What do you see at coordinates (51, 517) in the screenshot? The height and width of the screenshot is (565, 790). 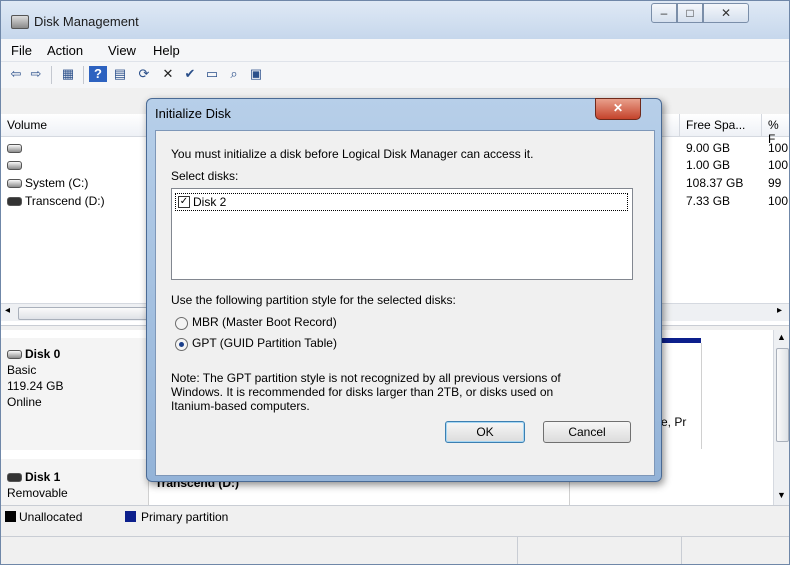 I see `legend-unallocated: Unallocated` at bounding box center [51, 517].